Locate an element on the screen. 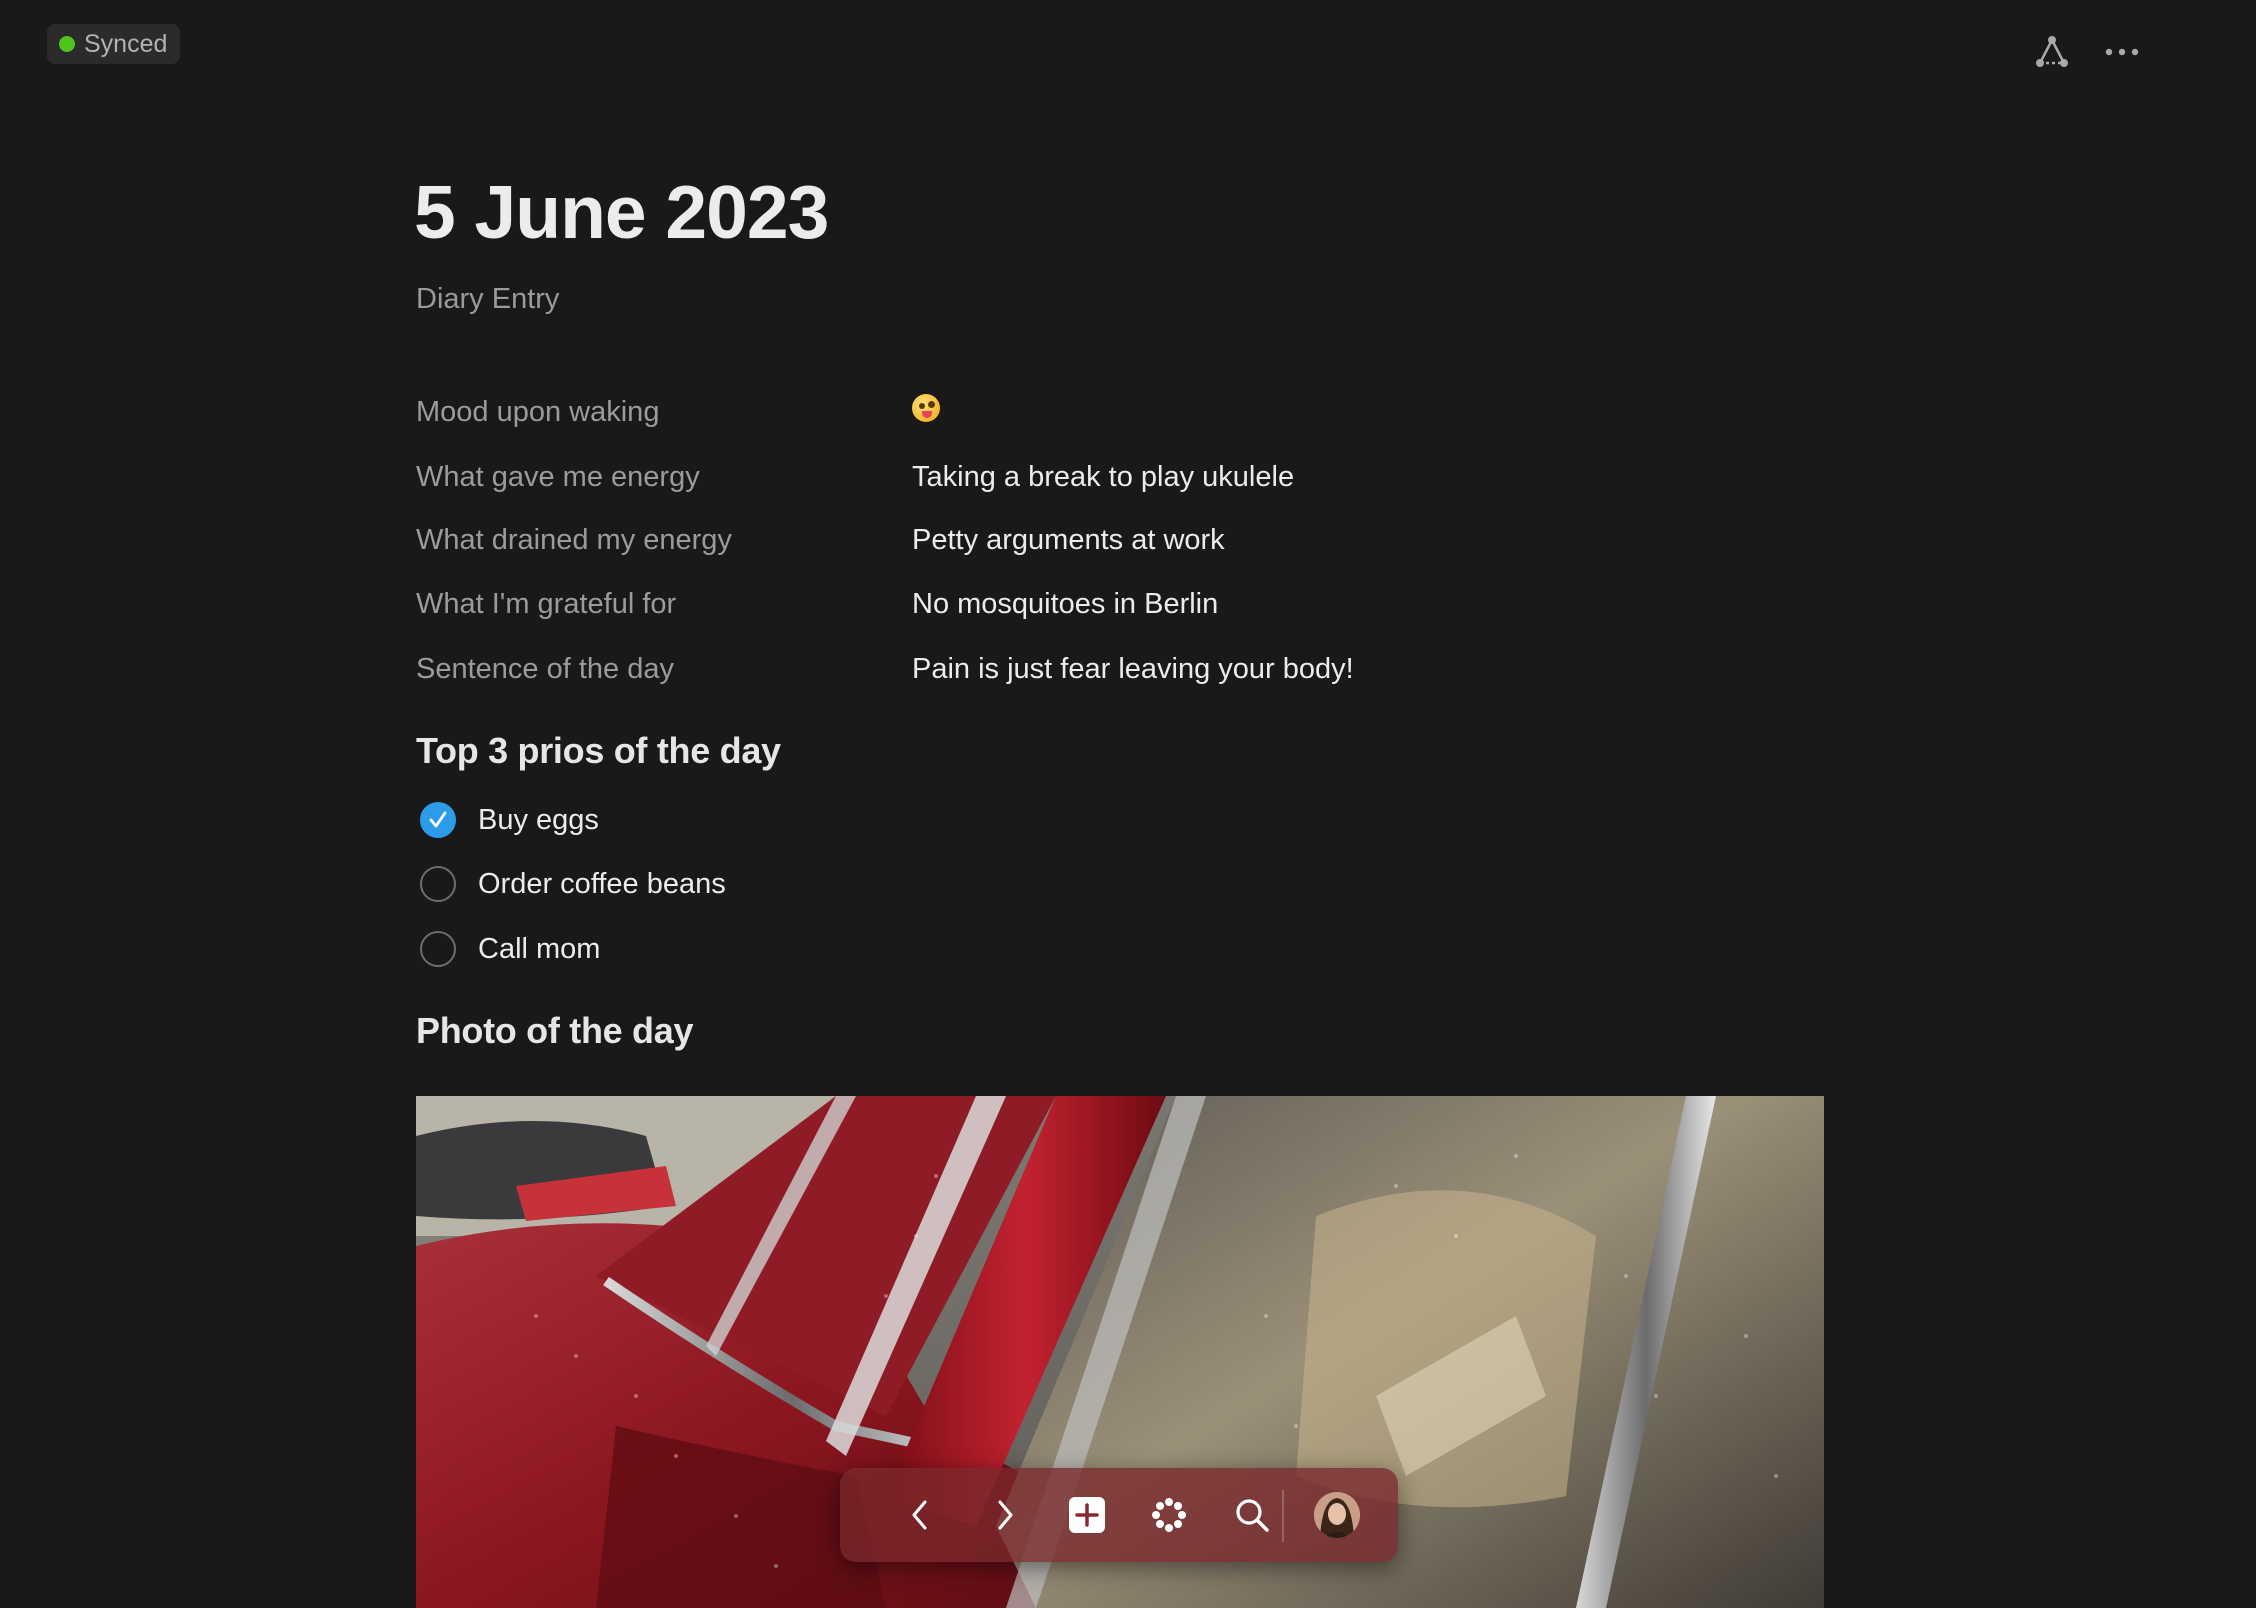 The height and width of the screenshot is (1608, 2256). sync-status-badge: Synced is located at coordinates (114, 44).